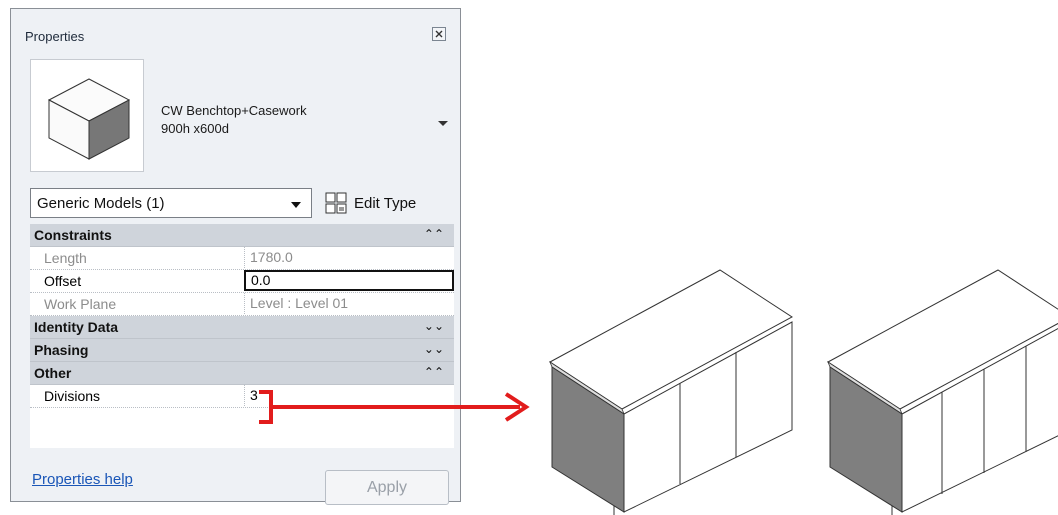 The width and height of the screenshot is (1058, 515). Describe the element at coordinates (671, 392) in the screenshot. I see `casework-model-3-divisions` at that location.